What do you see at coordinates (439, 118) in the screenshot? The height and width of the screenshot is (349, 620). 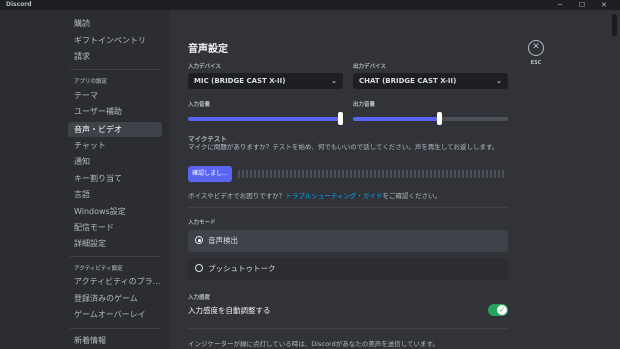 I see `output-volume-handle` at bounding box center [439, 118].